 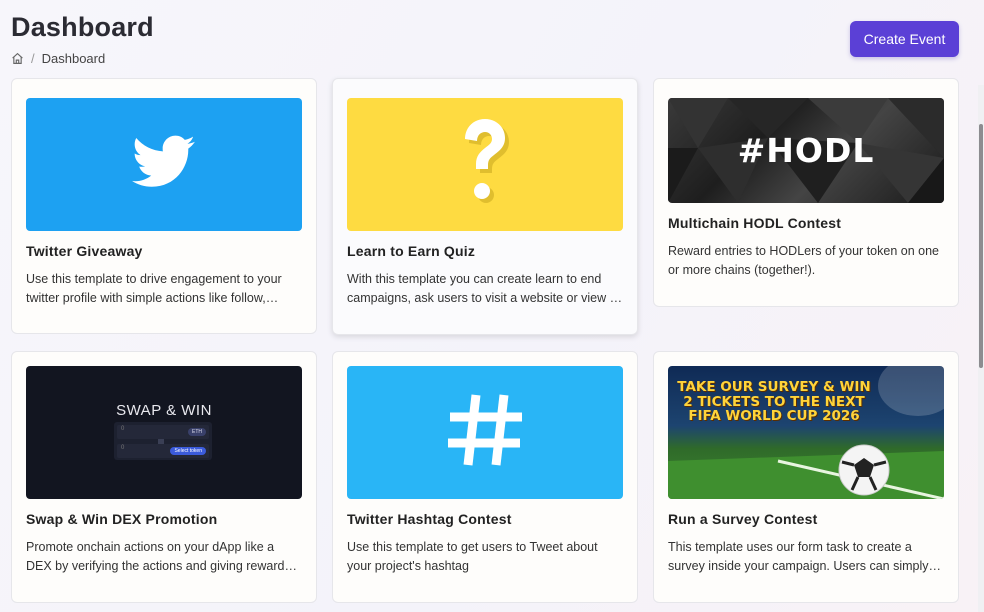 I want to click on hashtag-icon, so click(x=485, y=432).